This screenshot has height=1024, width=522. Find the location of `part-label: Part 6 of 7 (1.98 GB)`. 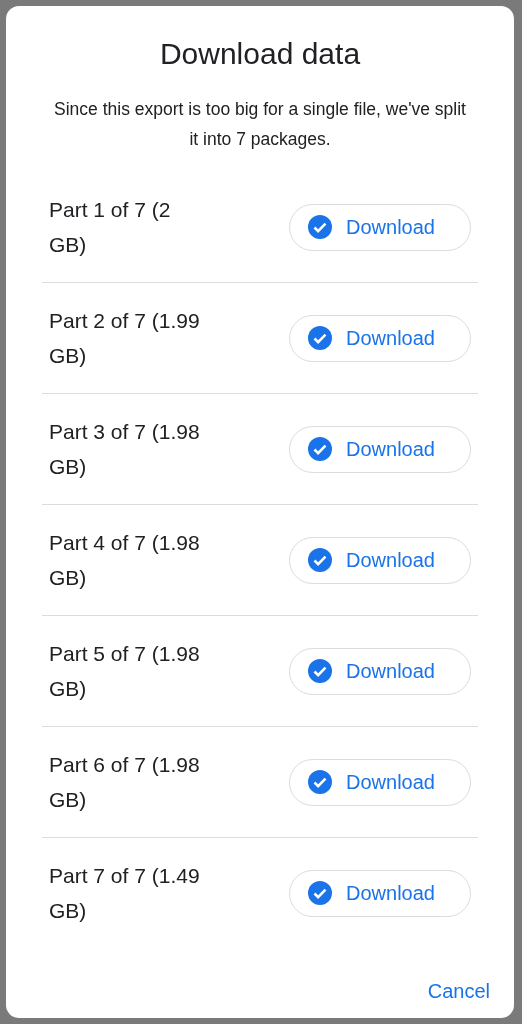

part-label: Part 6 of 7 (1.98 GB) is located at coordinates (125, 782).